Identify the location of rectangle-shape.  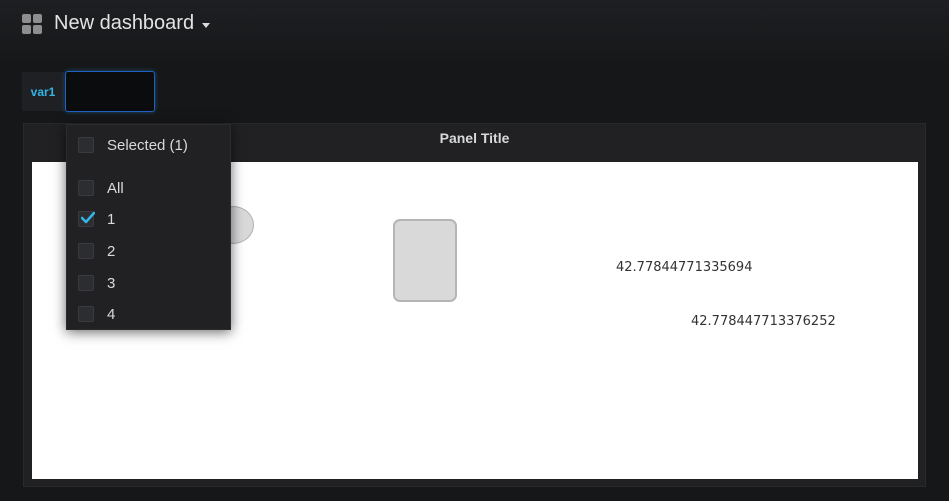
(425, 260).